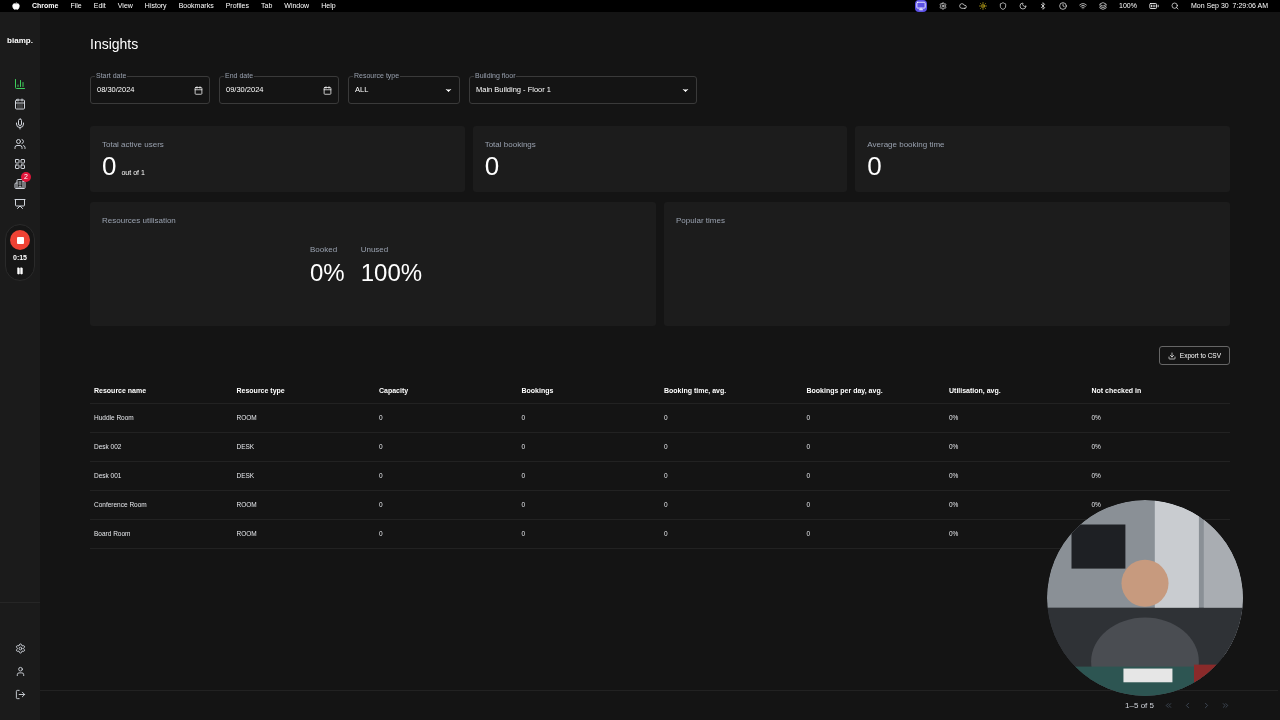  I want to click on bar-chart-icon, so click(20, 84).